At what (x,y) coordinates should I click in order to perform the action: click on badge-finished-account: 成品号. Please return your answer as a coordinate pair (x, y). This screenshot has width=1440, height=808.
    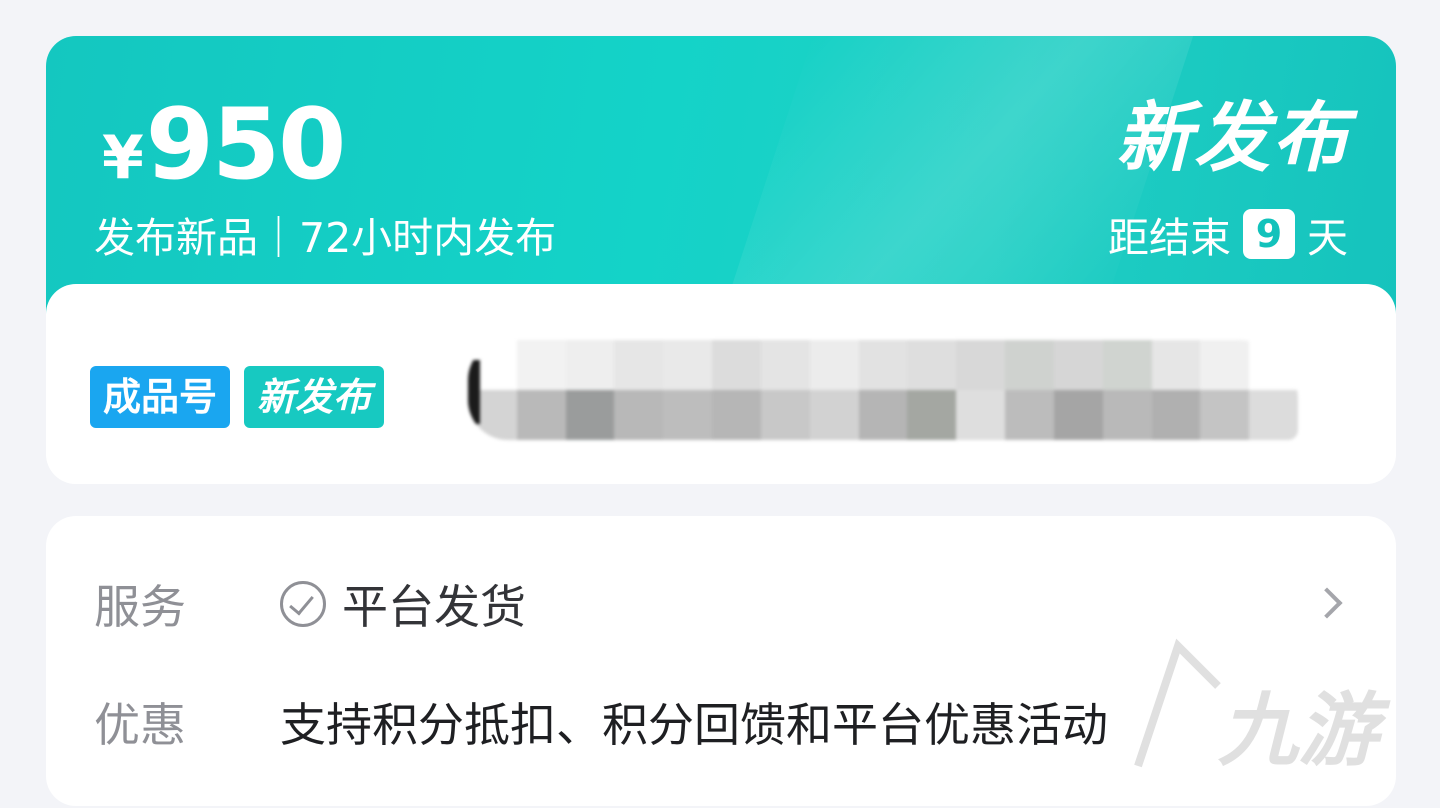
    Looking at the image, I should click on (160, 397).